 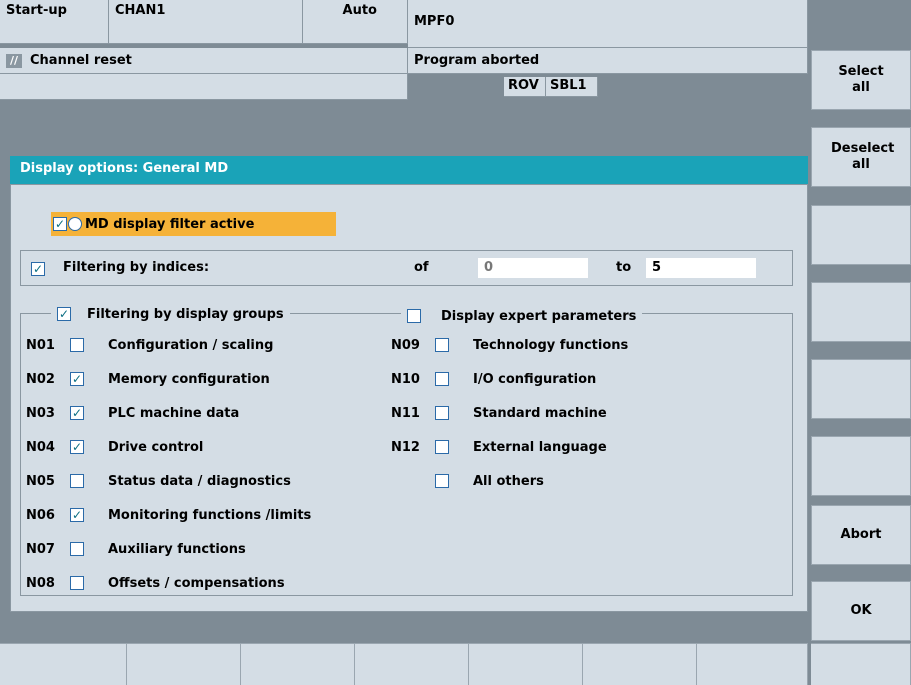 What do you see at coordinates (608, 24) in the screenshot?
I see `program-name: MPF0` at bounding box center [608, 24].